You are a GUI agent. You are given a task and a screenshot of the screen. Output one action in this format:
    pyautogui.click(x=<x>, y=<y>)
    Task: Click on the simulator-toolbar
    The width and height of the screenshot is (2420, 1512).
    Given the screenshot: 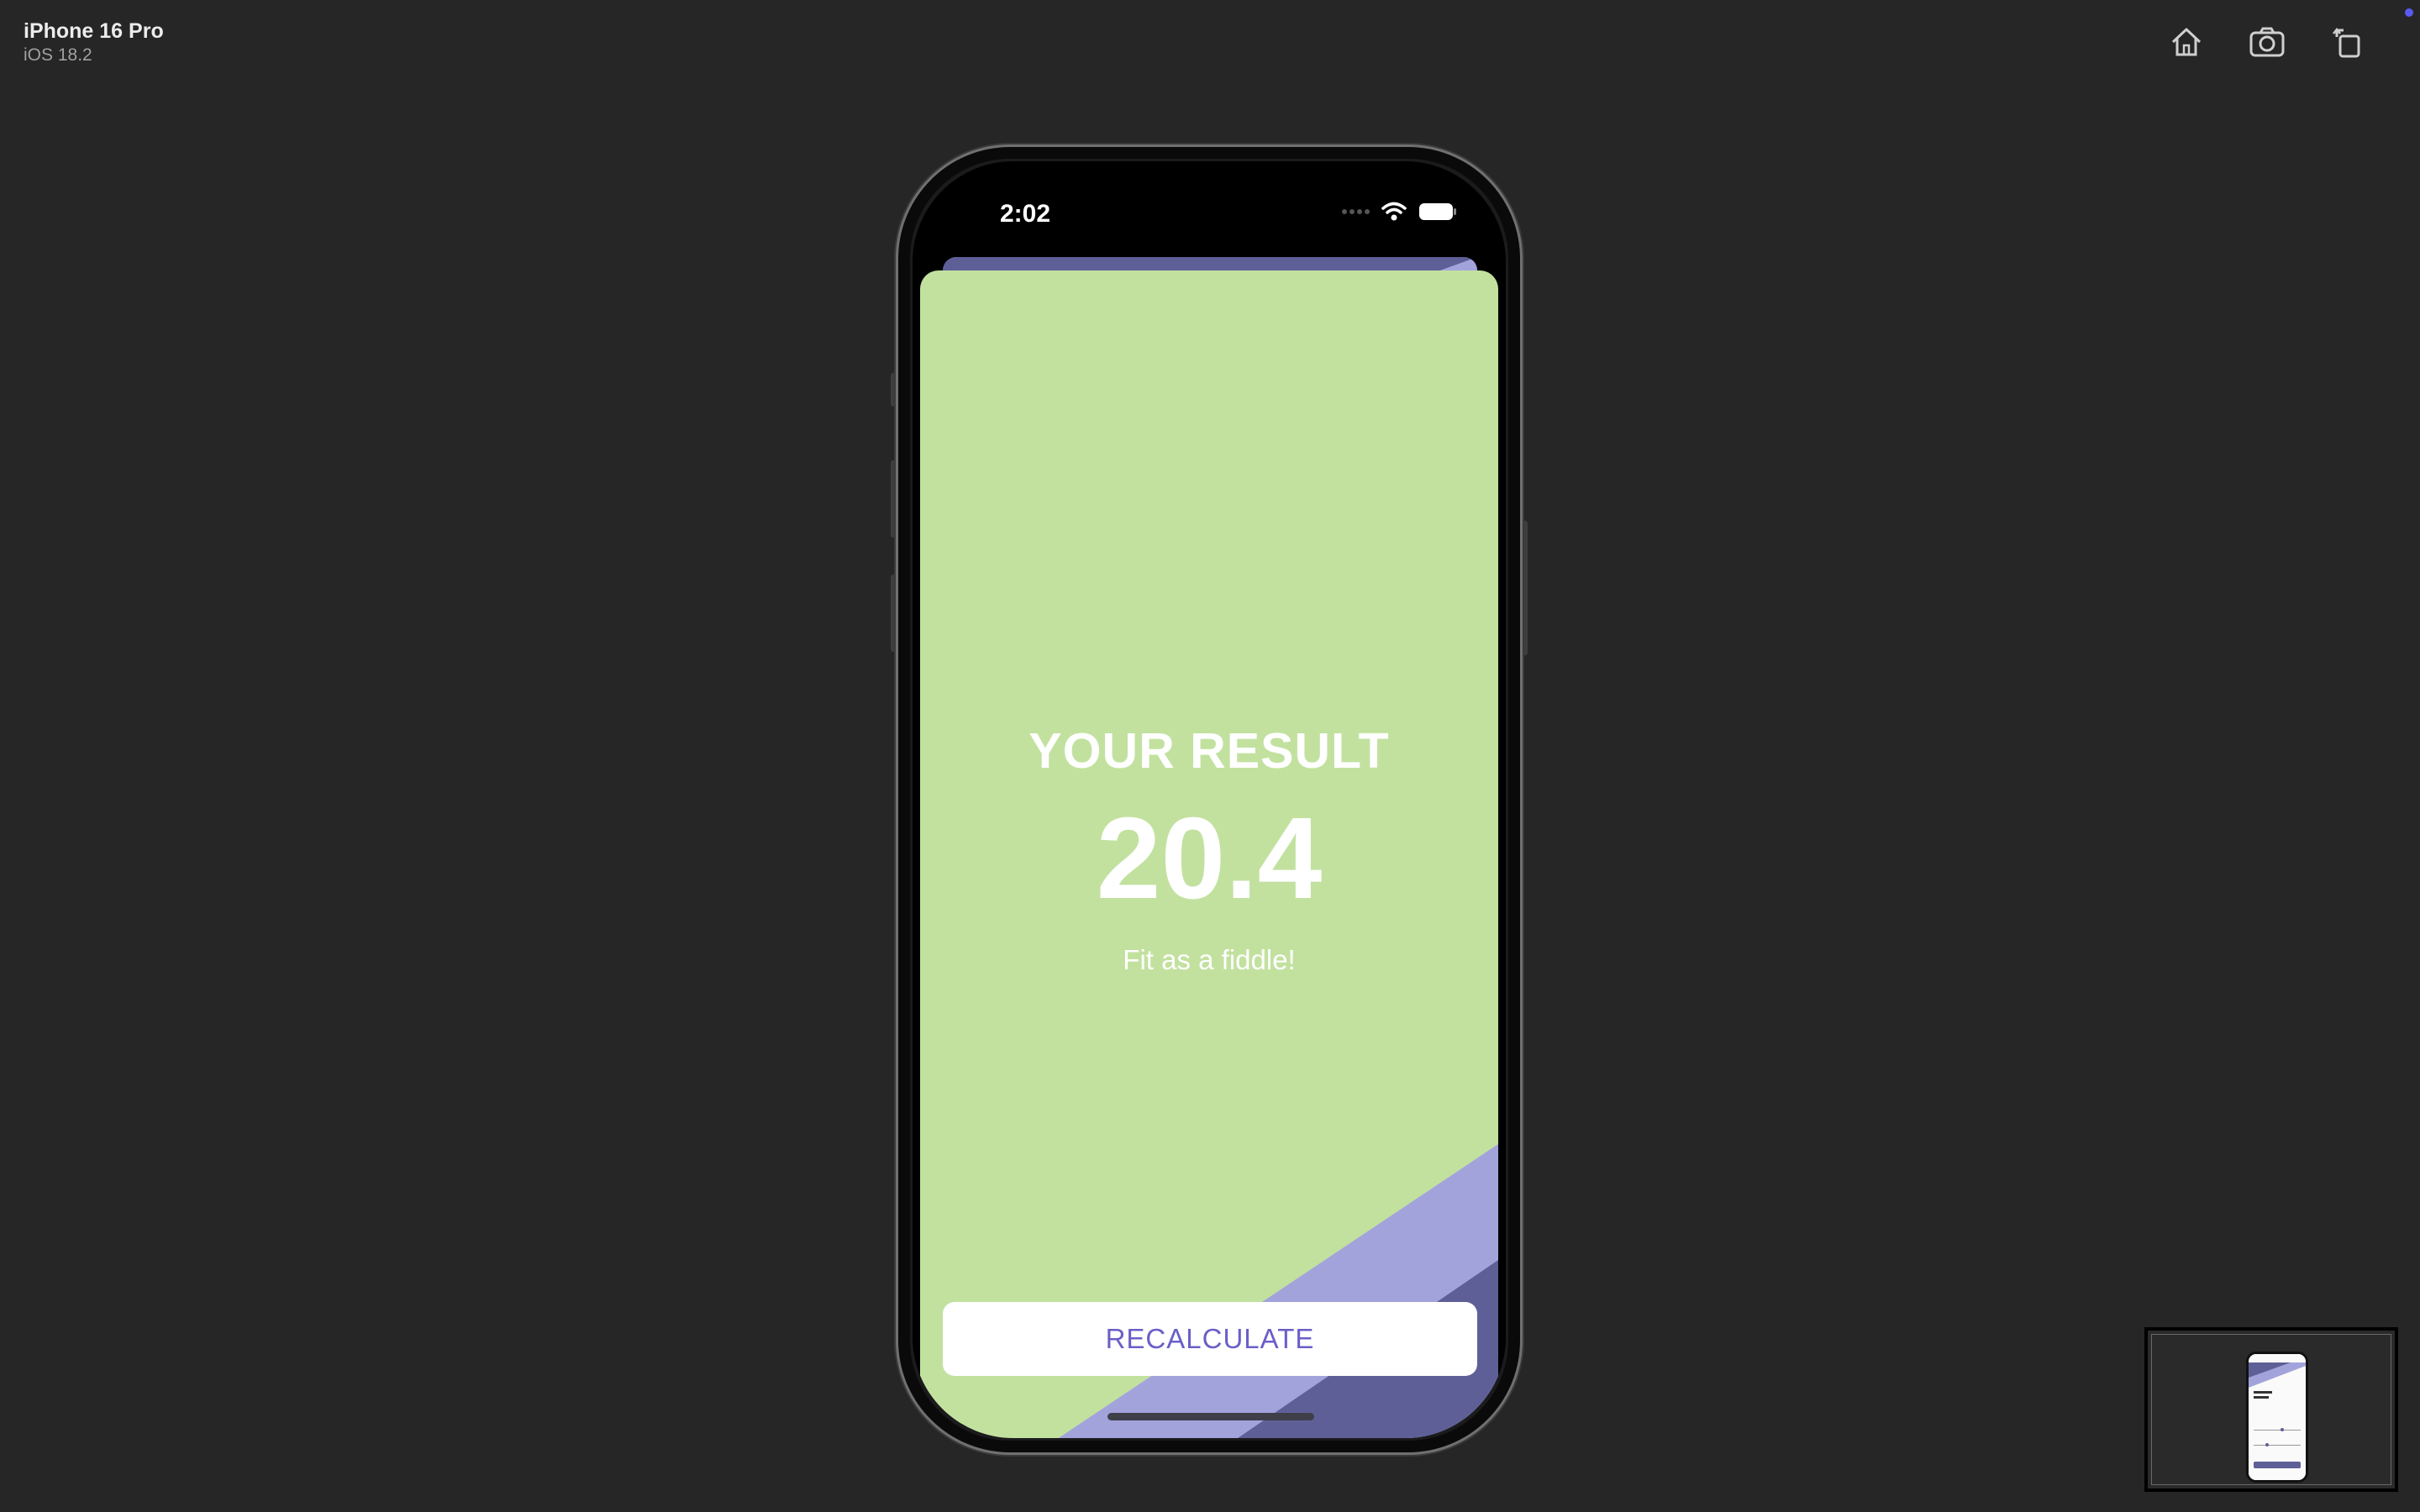 What is the action you would take?
    pyautogui.click(x=2268, y=42)
    